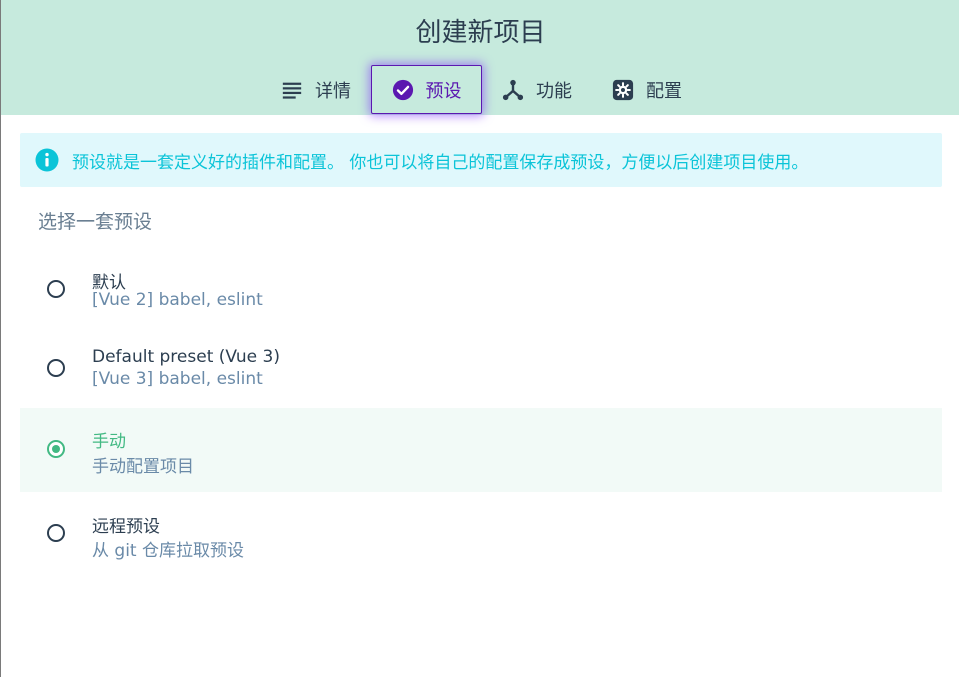 This screenshot has width=959, height=677. Describe the element at coordinates (95, 222) in the screenshot. I see `section-title: 选择一套预设` at that location.